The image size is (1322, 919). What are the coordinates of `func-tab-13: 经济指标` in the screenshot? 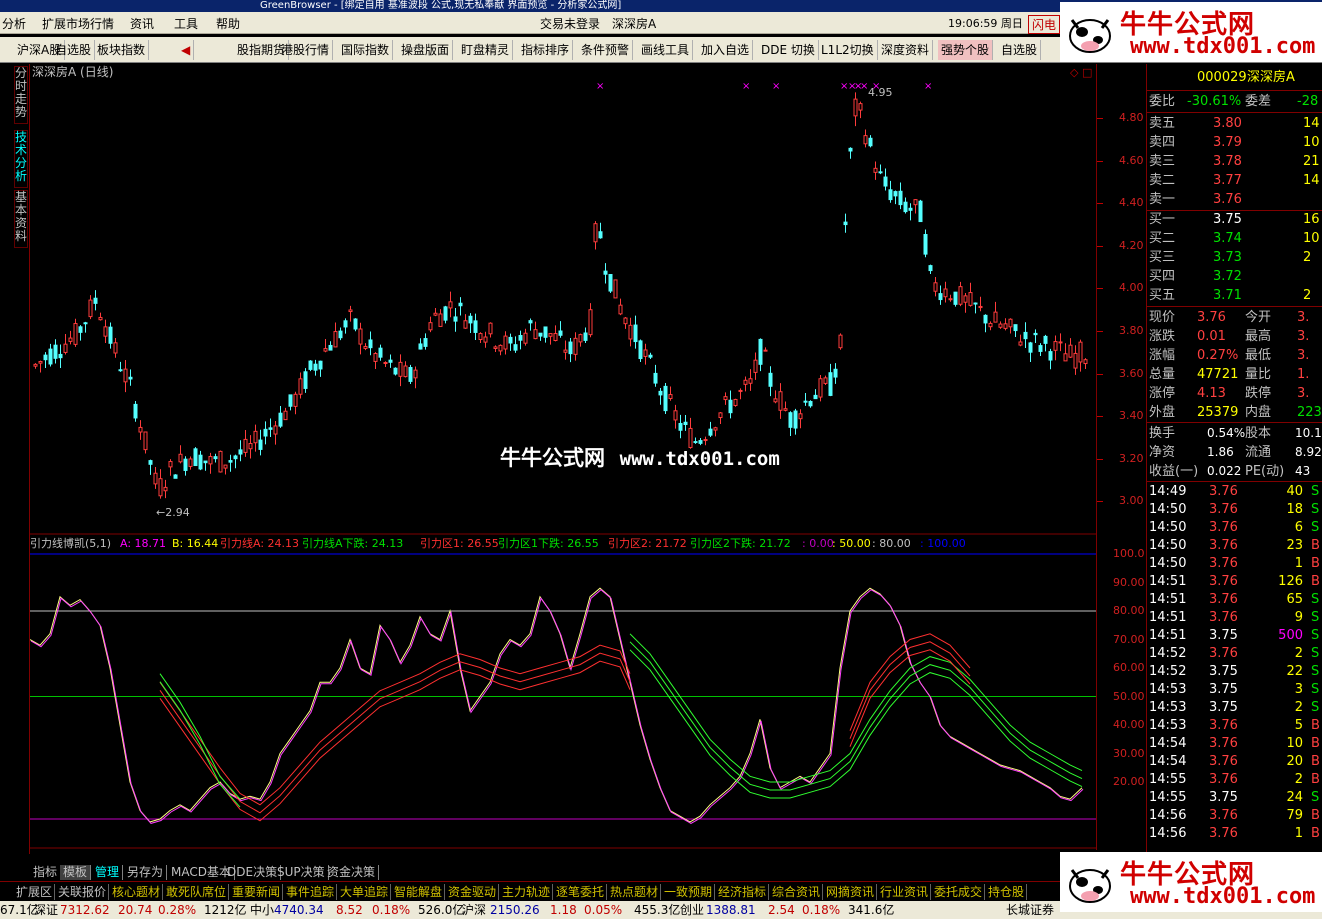 It's located at (743, 892).